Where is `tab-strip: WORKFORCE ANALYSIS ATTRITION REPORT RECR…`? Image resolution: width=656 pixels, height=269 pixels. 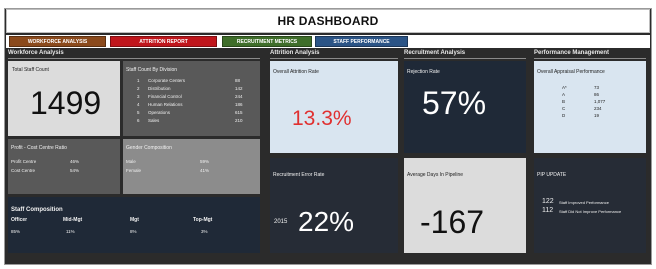 tab-strip: WORKFORCE ANALYSIS ATTRITION REPORT RECR… is located at coordinates (328, 41).